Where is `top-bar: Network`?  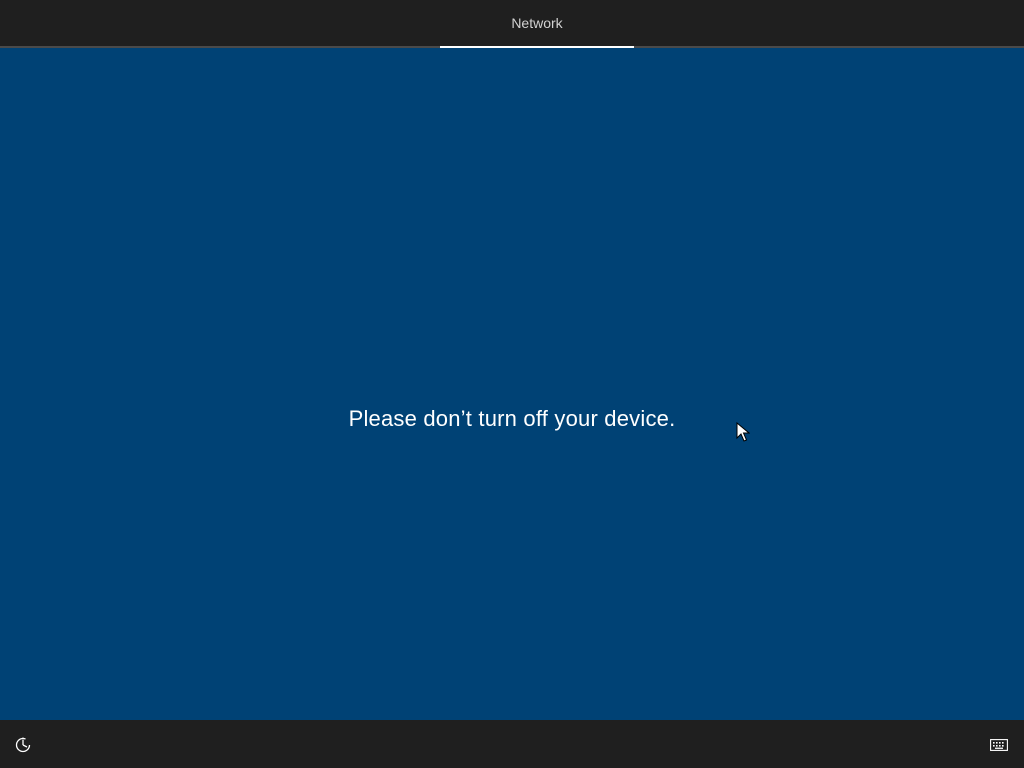
top-bar: Network is located at coordinates (512, 24).